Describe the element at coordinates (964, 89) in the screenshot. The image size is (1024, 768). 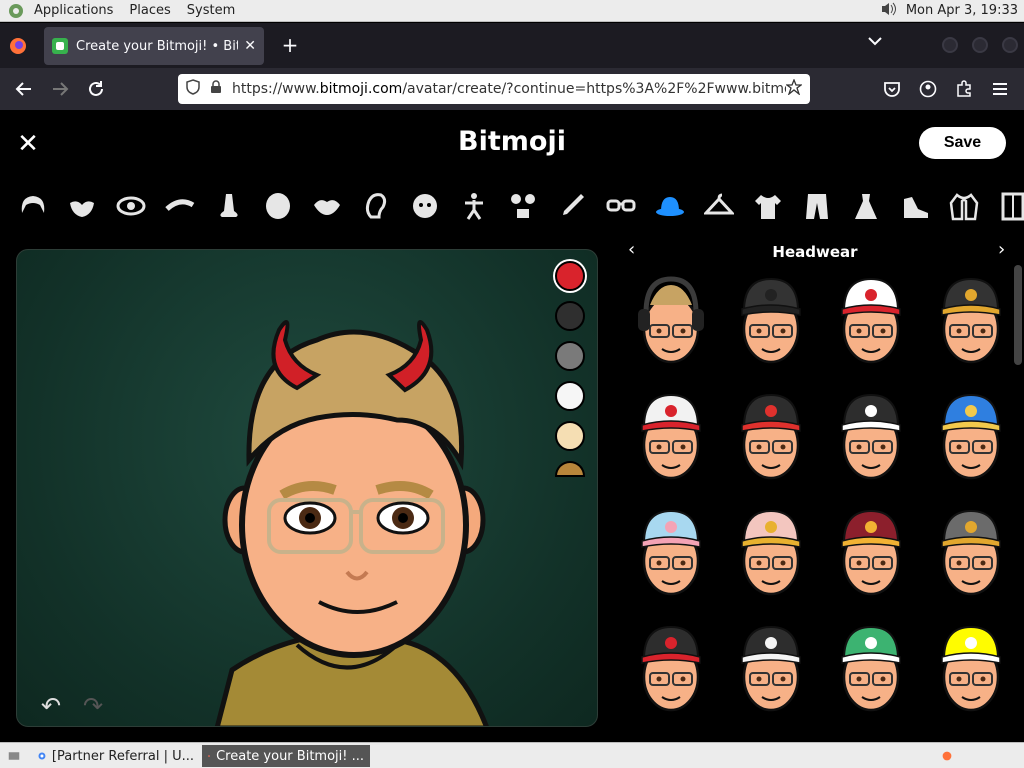
I see `extensions-icon` at that location.